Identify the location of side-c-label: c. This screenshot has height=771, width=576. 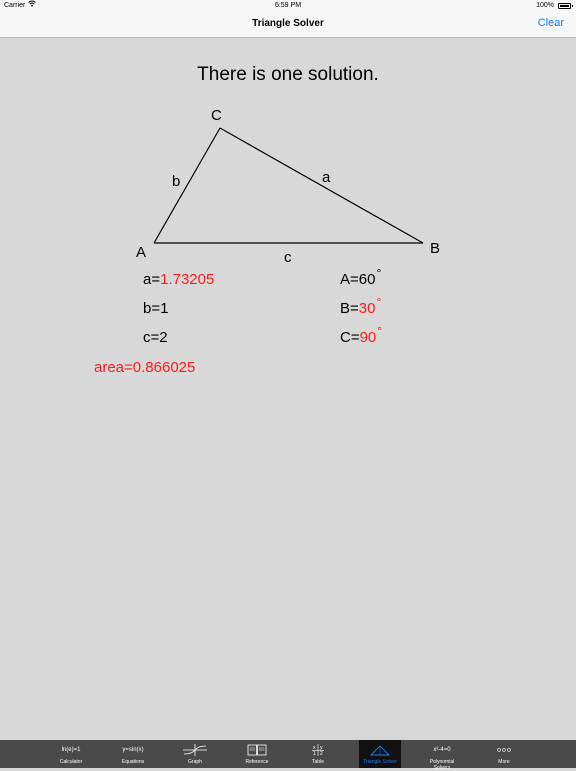
(288, 257).